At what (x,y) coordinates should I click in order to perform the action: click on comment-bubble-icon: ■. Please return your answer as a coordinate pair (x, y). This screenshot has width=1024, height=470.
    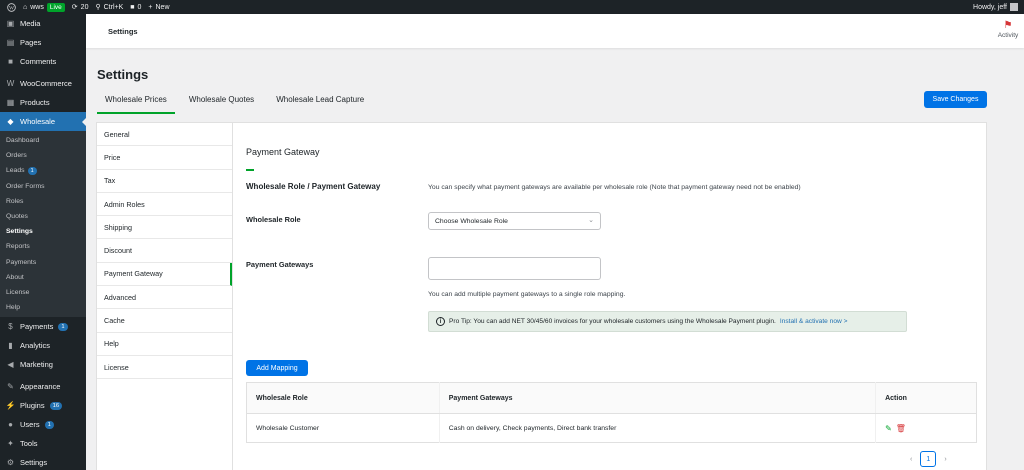
    Looking at the image, I should click on (132, 7).